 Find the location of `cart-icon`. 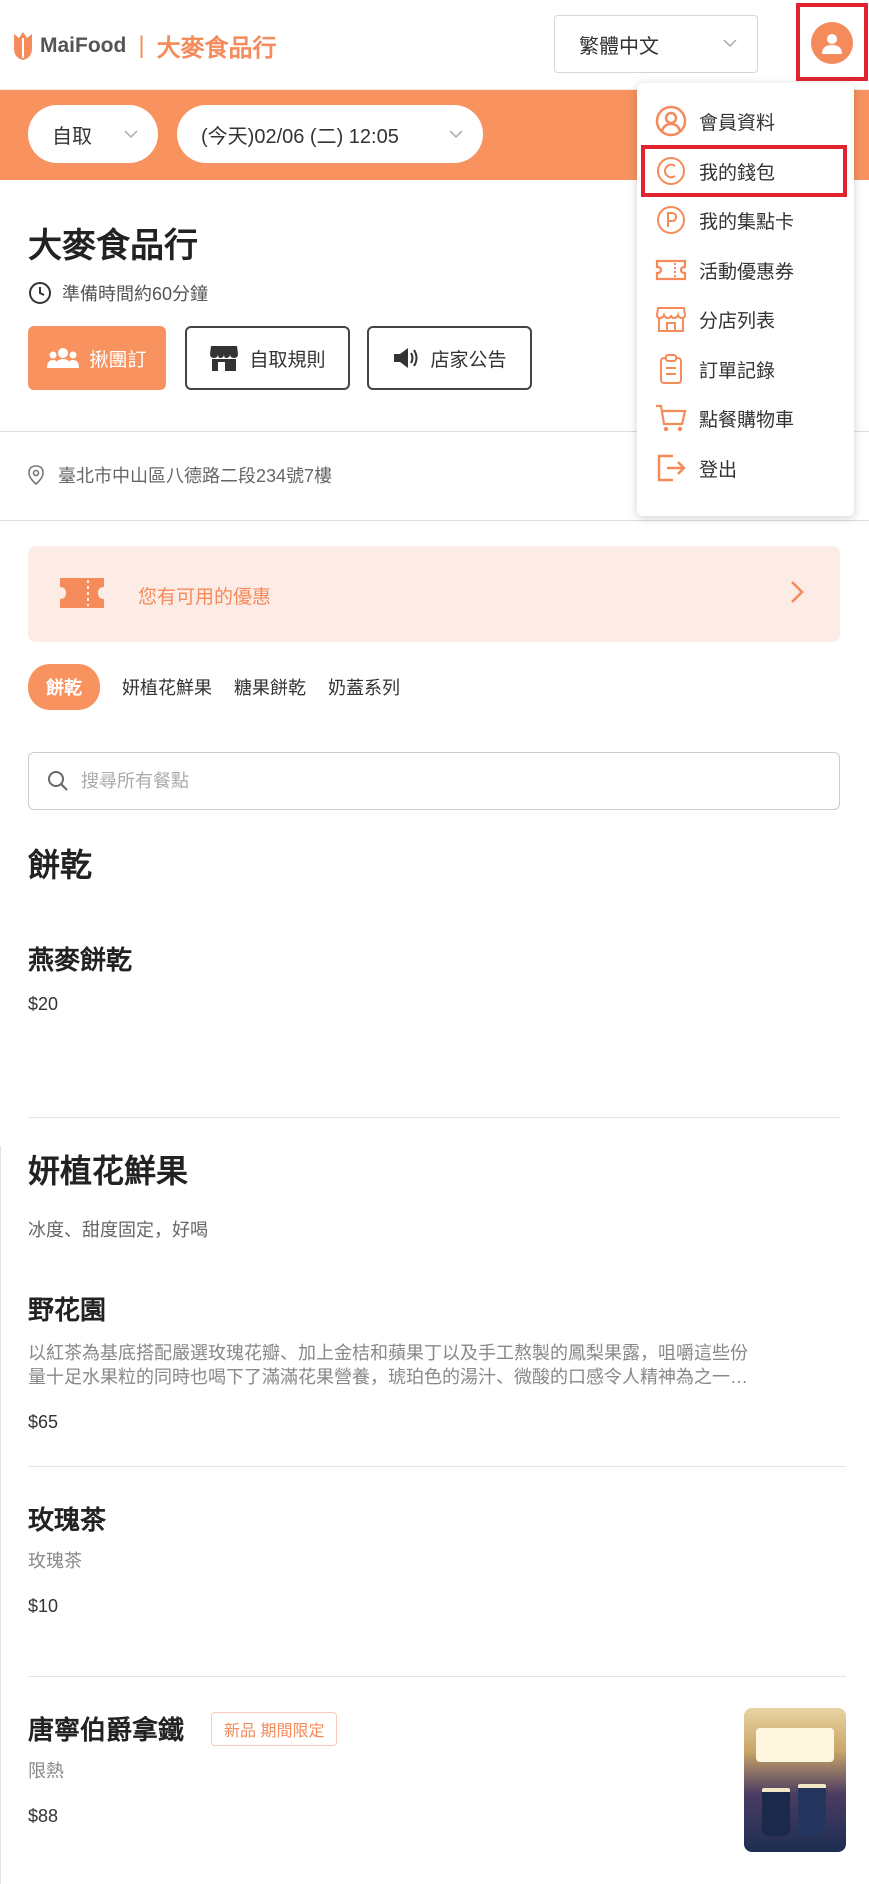

cart-icon is located at coordinates (671, 418).